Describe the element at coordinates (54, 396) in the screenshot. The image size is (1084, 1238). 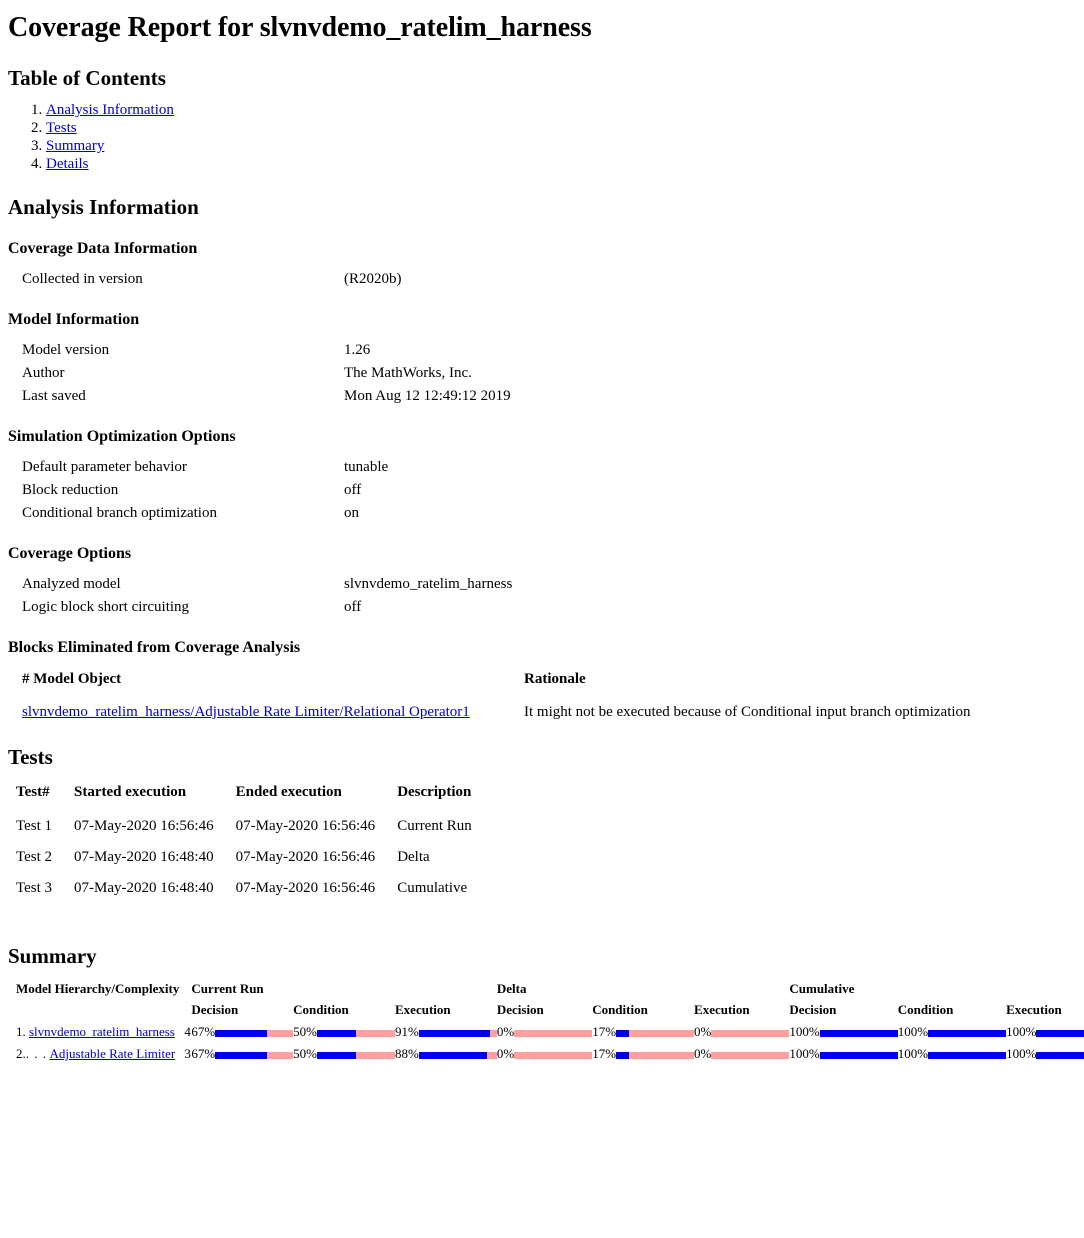
I see `field-label: Last saved` at that location.